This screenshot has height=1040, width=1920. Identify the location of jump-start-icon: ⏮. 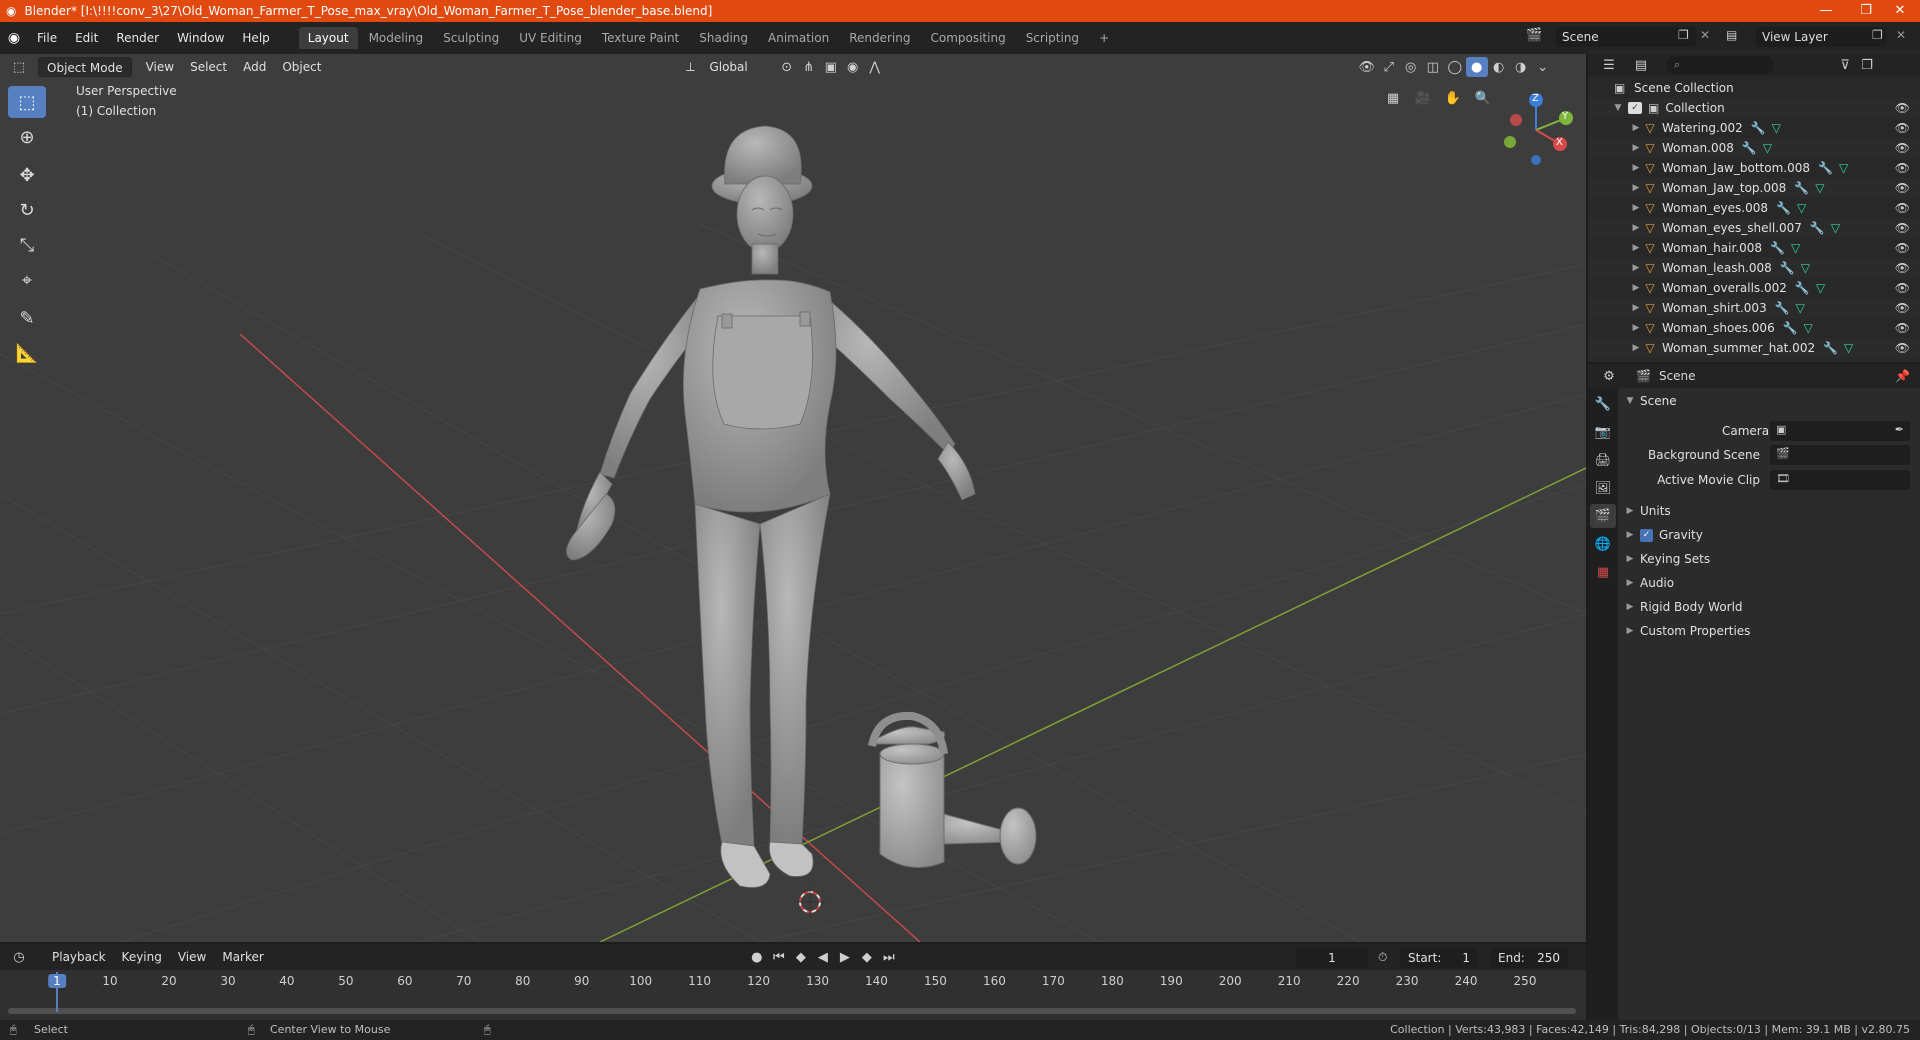
(779, 957).